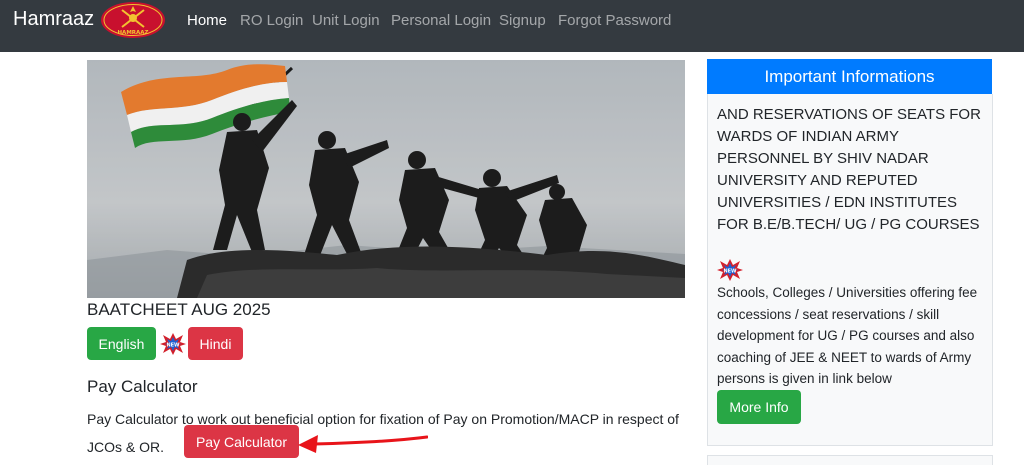  I want to click on brand-name: Hamraaz, so click(53, 19).